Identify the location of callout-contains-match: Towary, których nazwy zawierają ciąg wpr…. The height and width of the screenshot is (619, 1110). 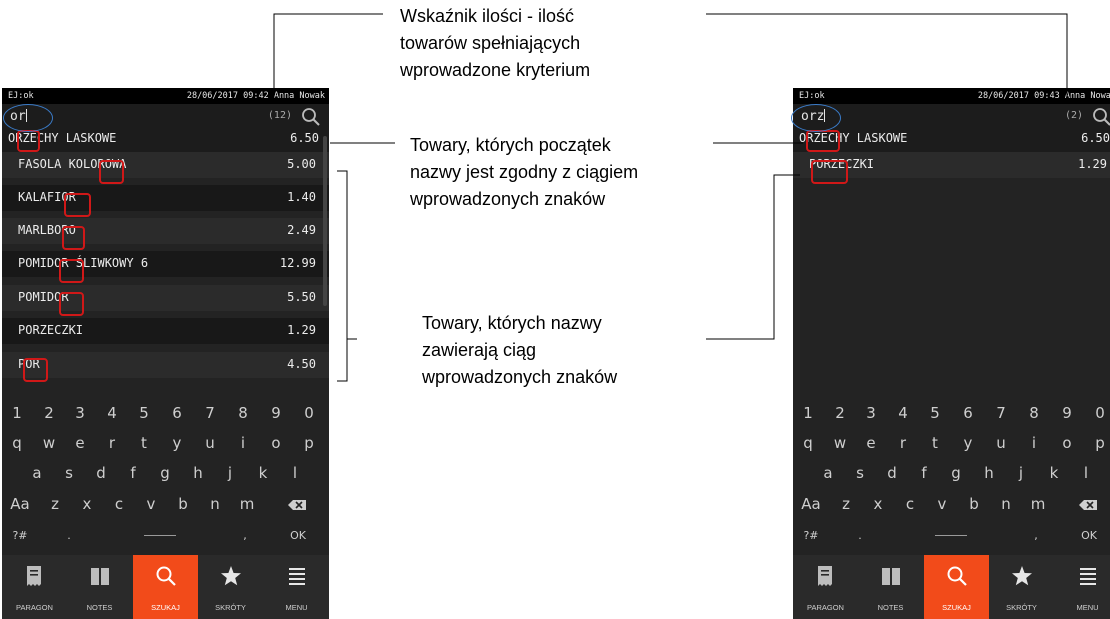
(520, 350).